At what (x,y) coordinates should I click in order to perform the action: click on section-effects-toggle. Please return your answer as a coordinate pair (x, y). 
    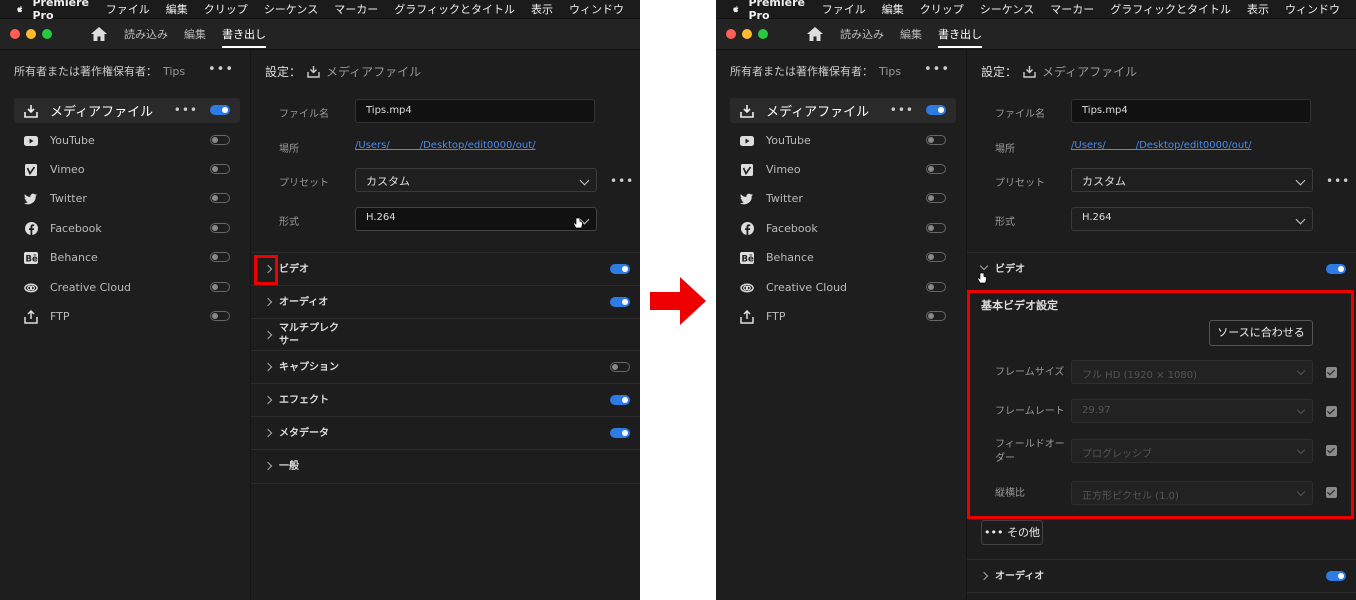
    Looking at the image, I should click on (620, 400).